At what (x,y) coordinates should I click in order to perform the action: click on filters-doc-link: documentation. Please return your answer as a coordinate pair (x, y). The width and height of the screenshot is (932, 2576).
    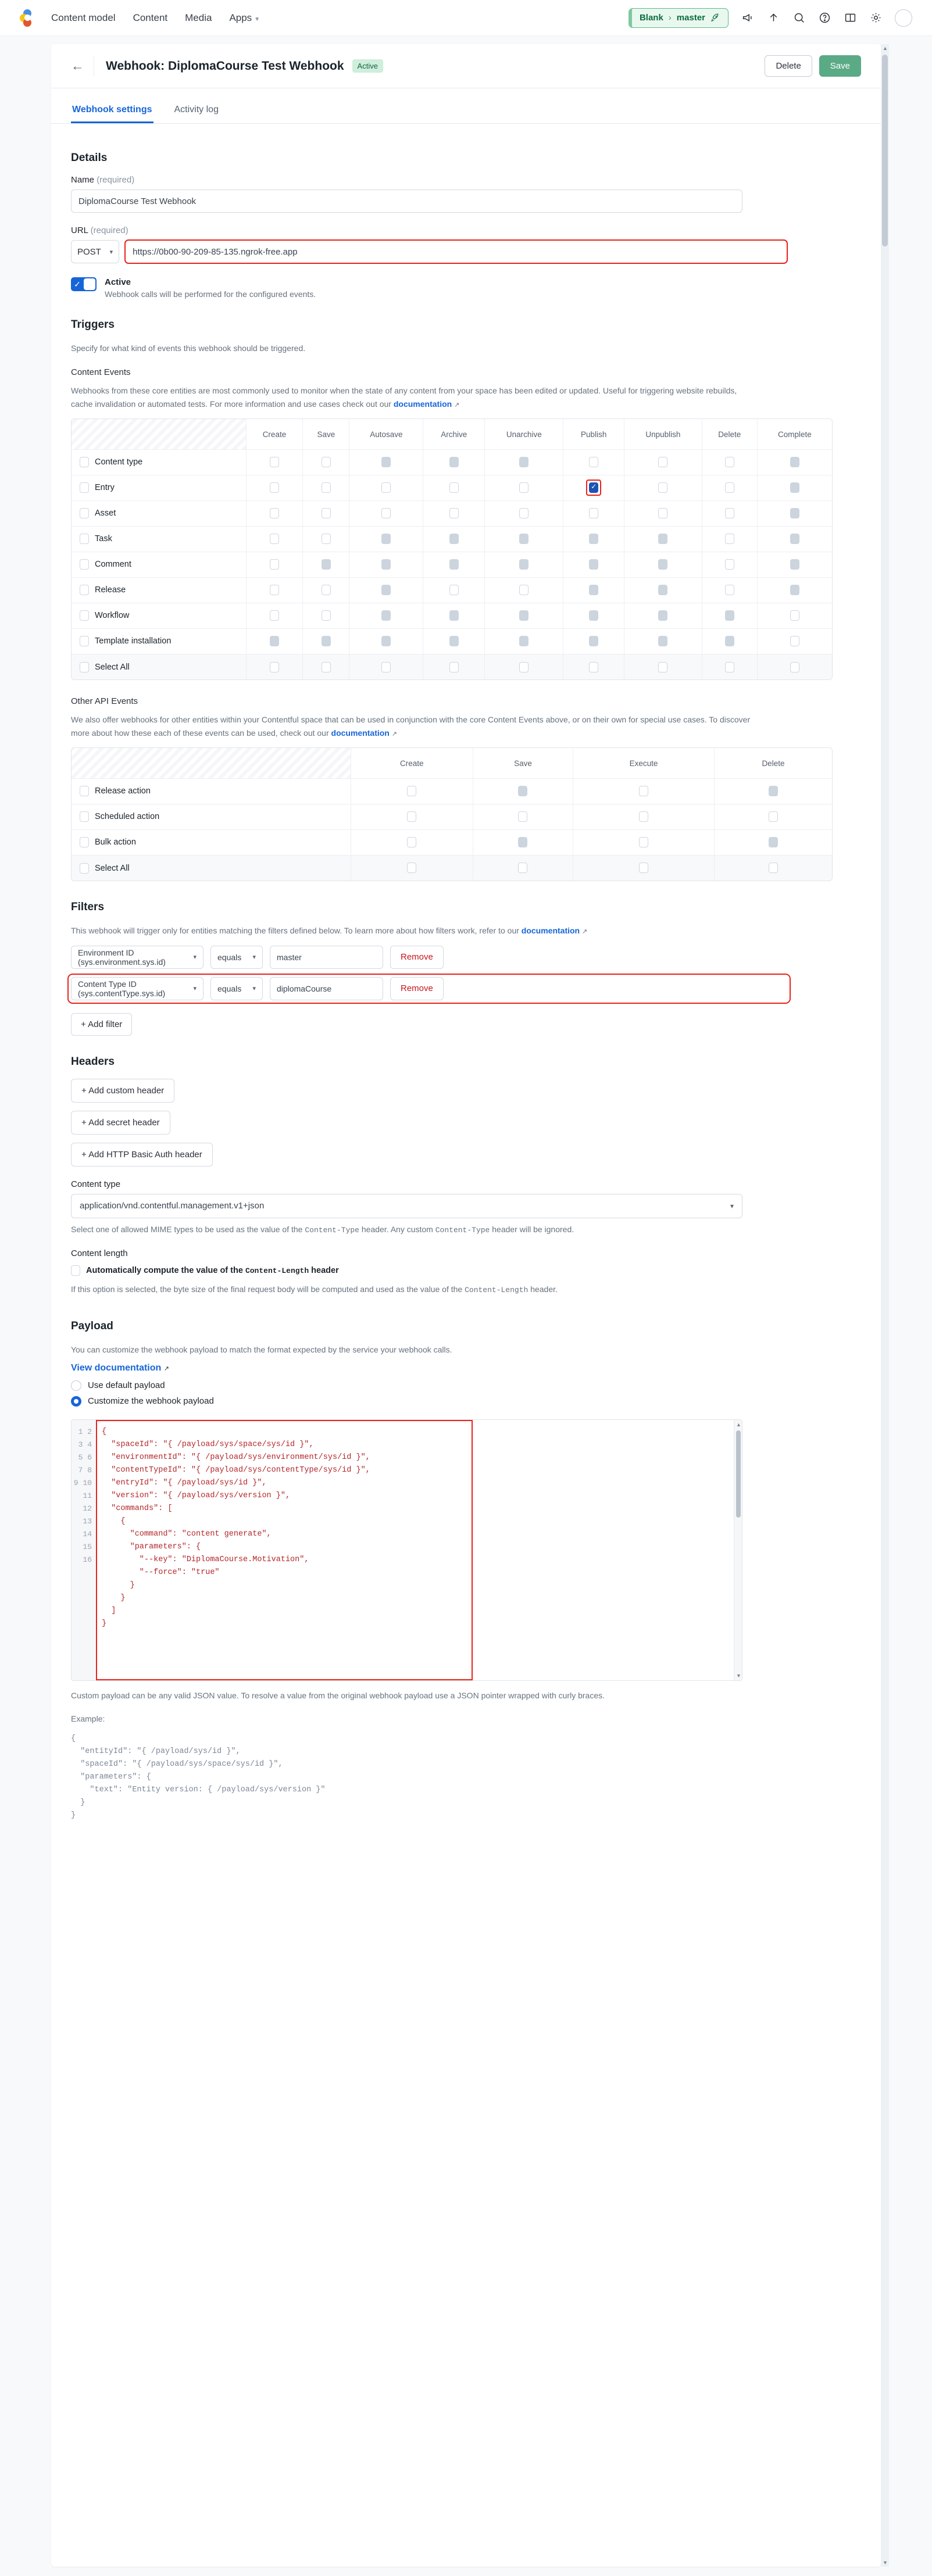
    Looking at the image, I should click on (551, 930).